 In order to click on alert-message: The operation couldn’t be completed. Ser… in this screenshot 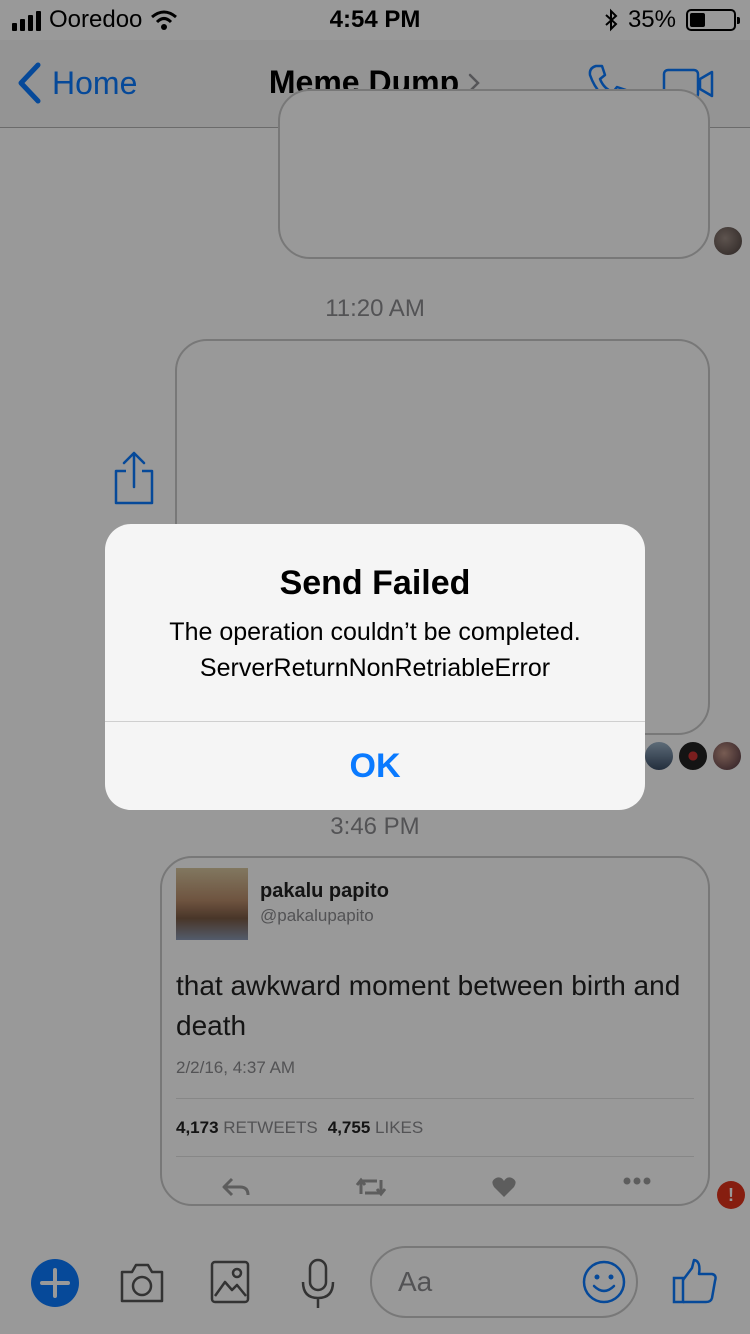, I will do `click(375, 650)`.